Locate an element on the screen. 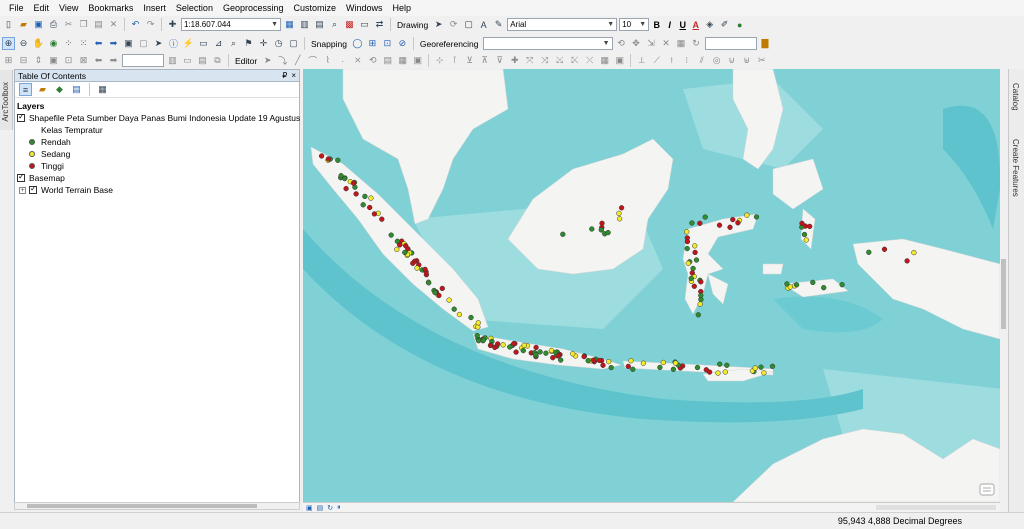 The height and width of the screenshot is (529, 1024). arctoolbox-icon: ▩ is located at coordinates (349, 24).